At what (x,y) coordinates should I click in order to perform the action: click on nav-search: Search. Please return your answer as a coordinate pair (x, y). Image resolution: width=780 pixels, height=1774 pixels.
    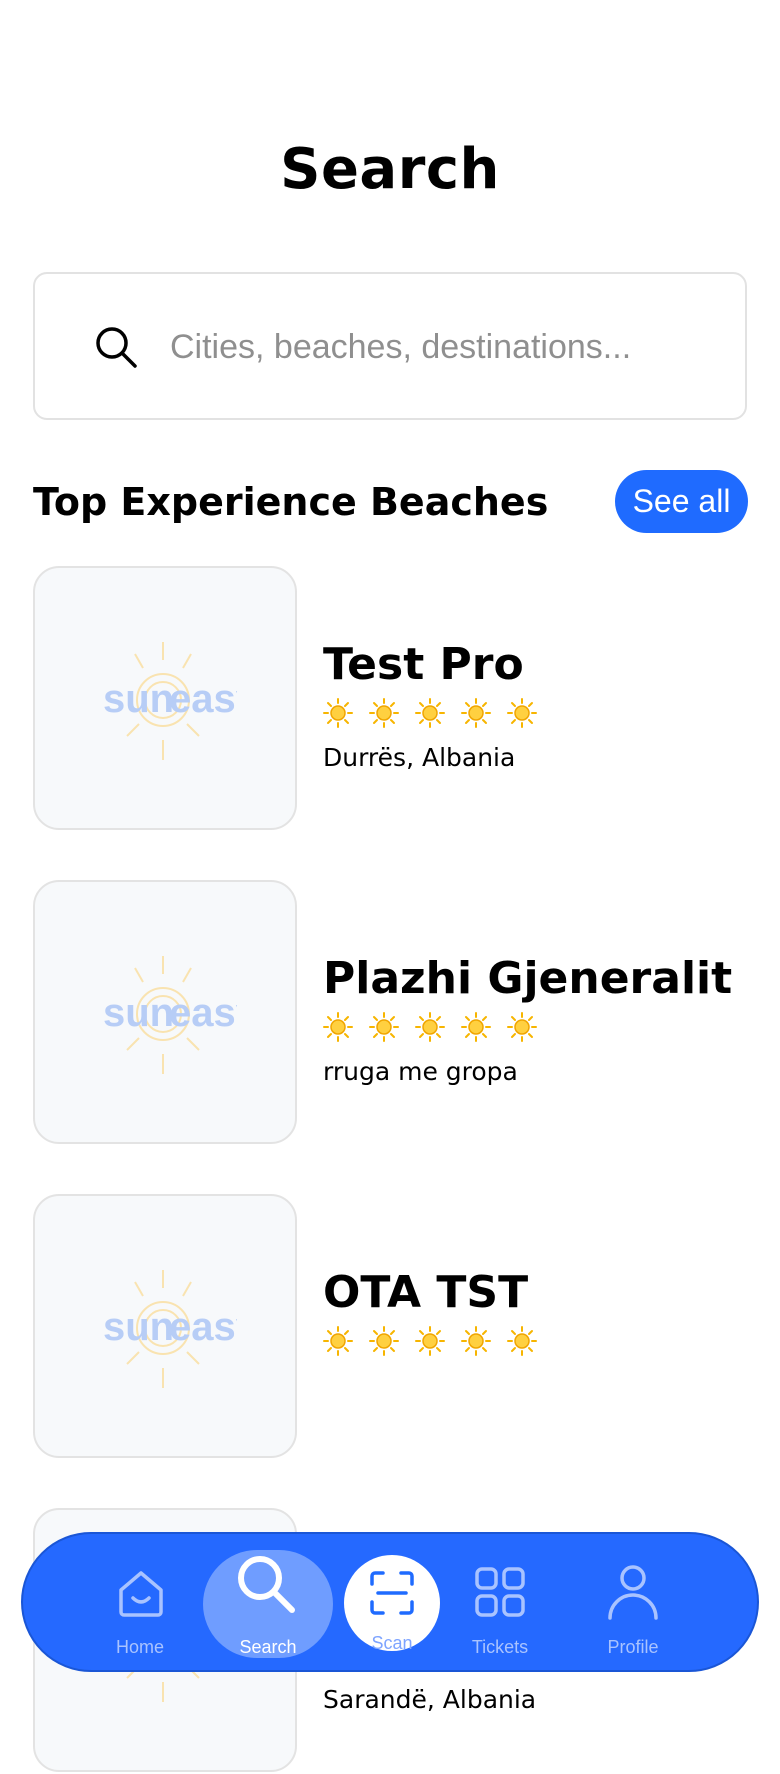
    Looking at the image, I should click on (268, 1604).